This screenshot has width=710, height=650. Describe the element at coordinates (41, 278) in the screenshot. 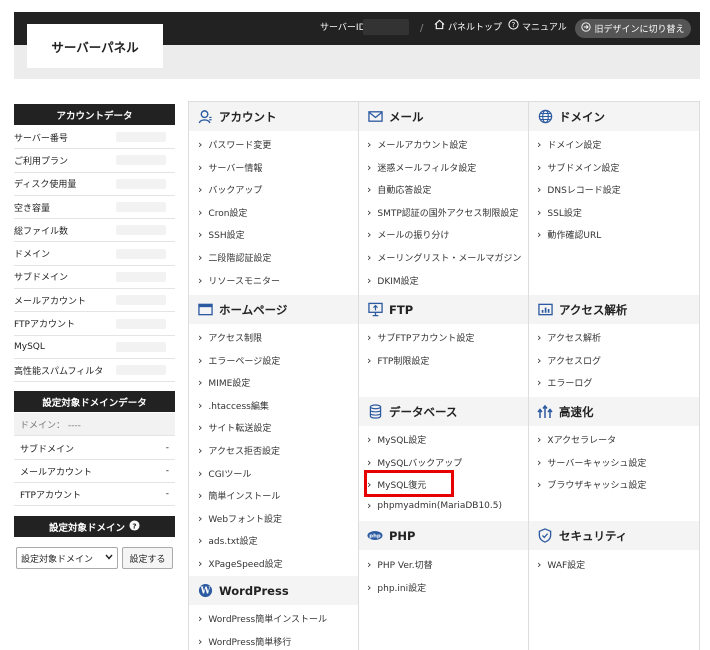

I see `account-data-label: サブドメイン` at that location.